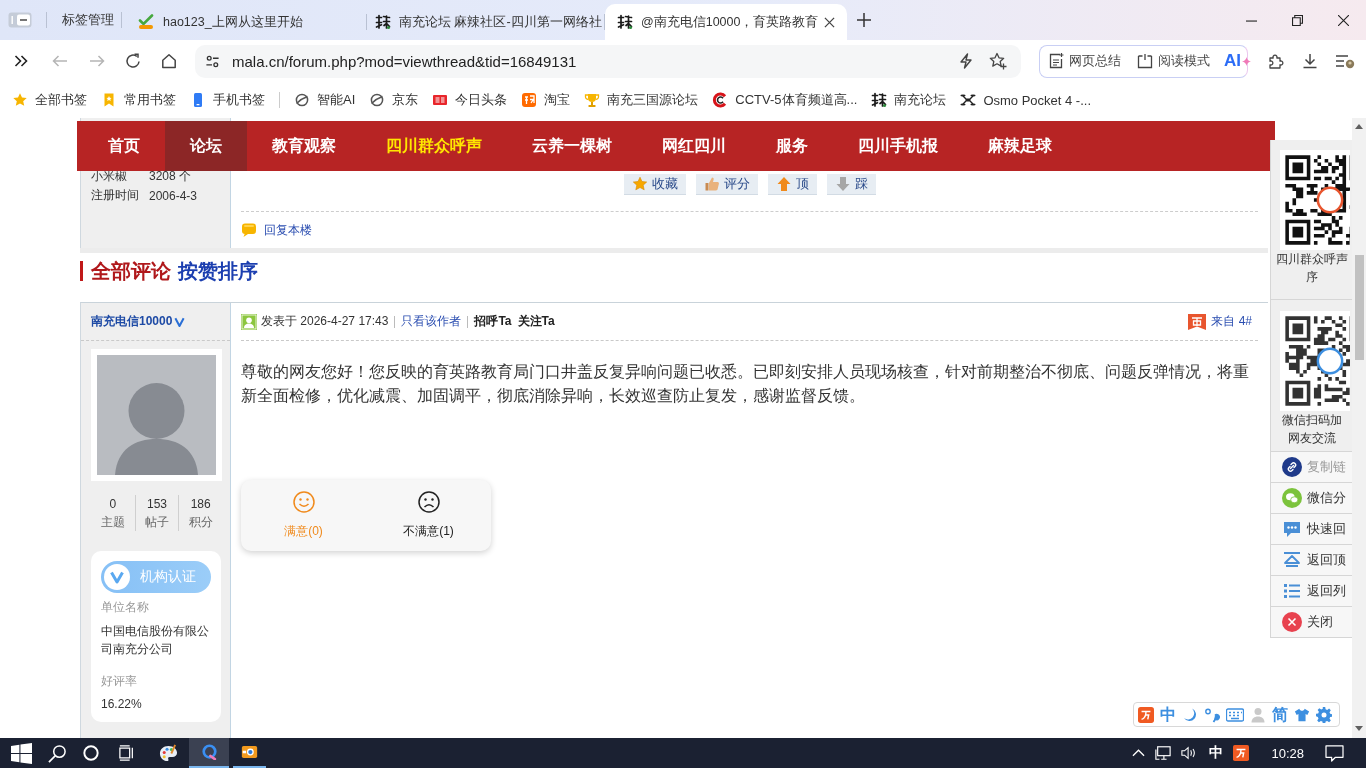  Describe the element at coordinates (1292, 591) in the screenshot. I see `list-icon` at that location.